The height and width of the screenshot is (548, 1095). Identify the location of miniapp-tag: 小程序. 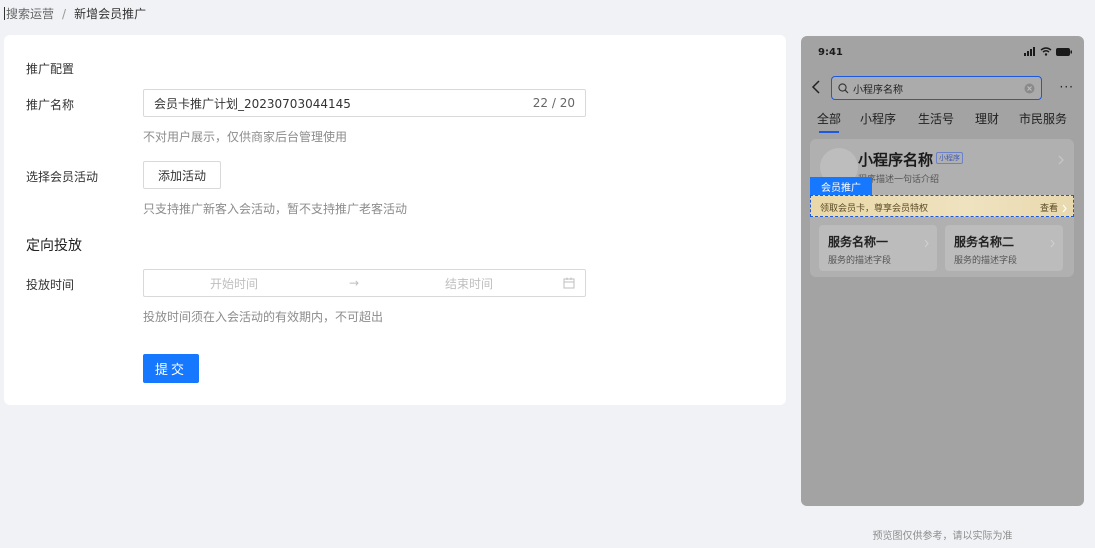
(949, 158).